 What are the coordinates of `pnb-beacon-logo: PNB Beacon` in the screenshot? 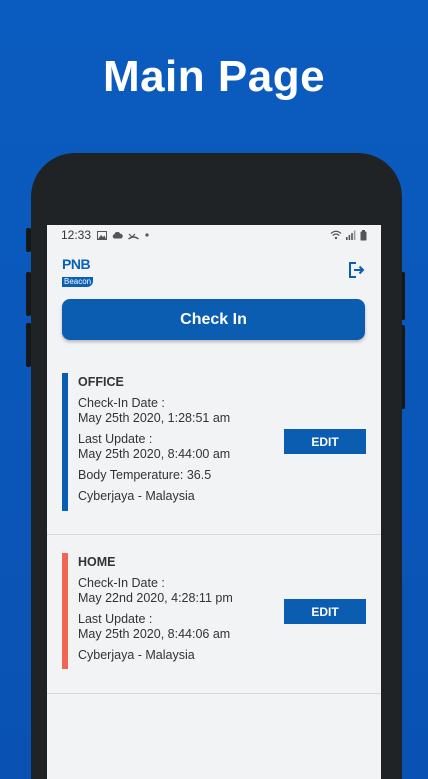 It's located at (79, 271).